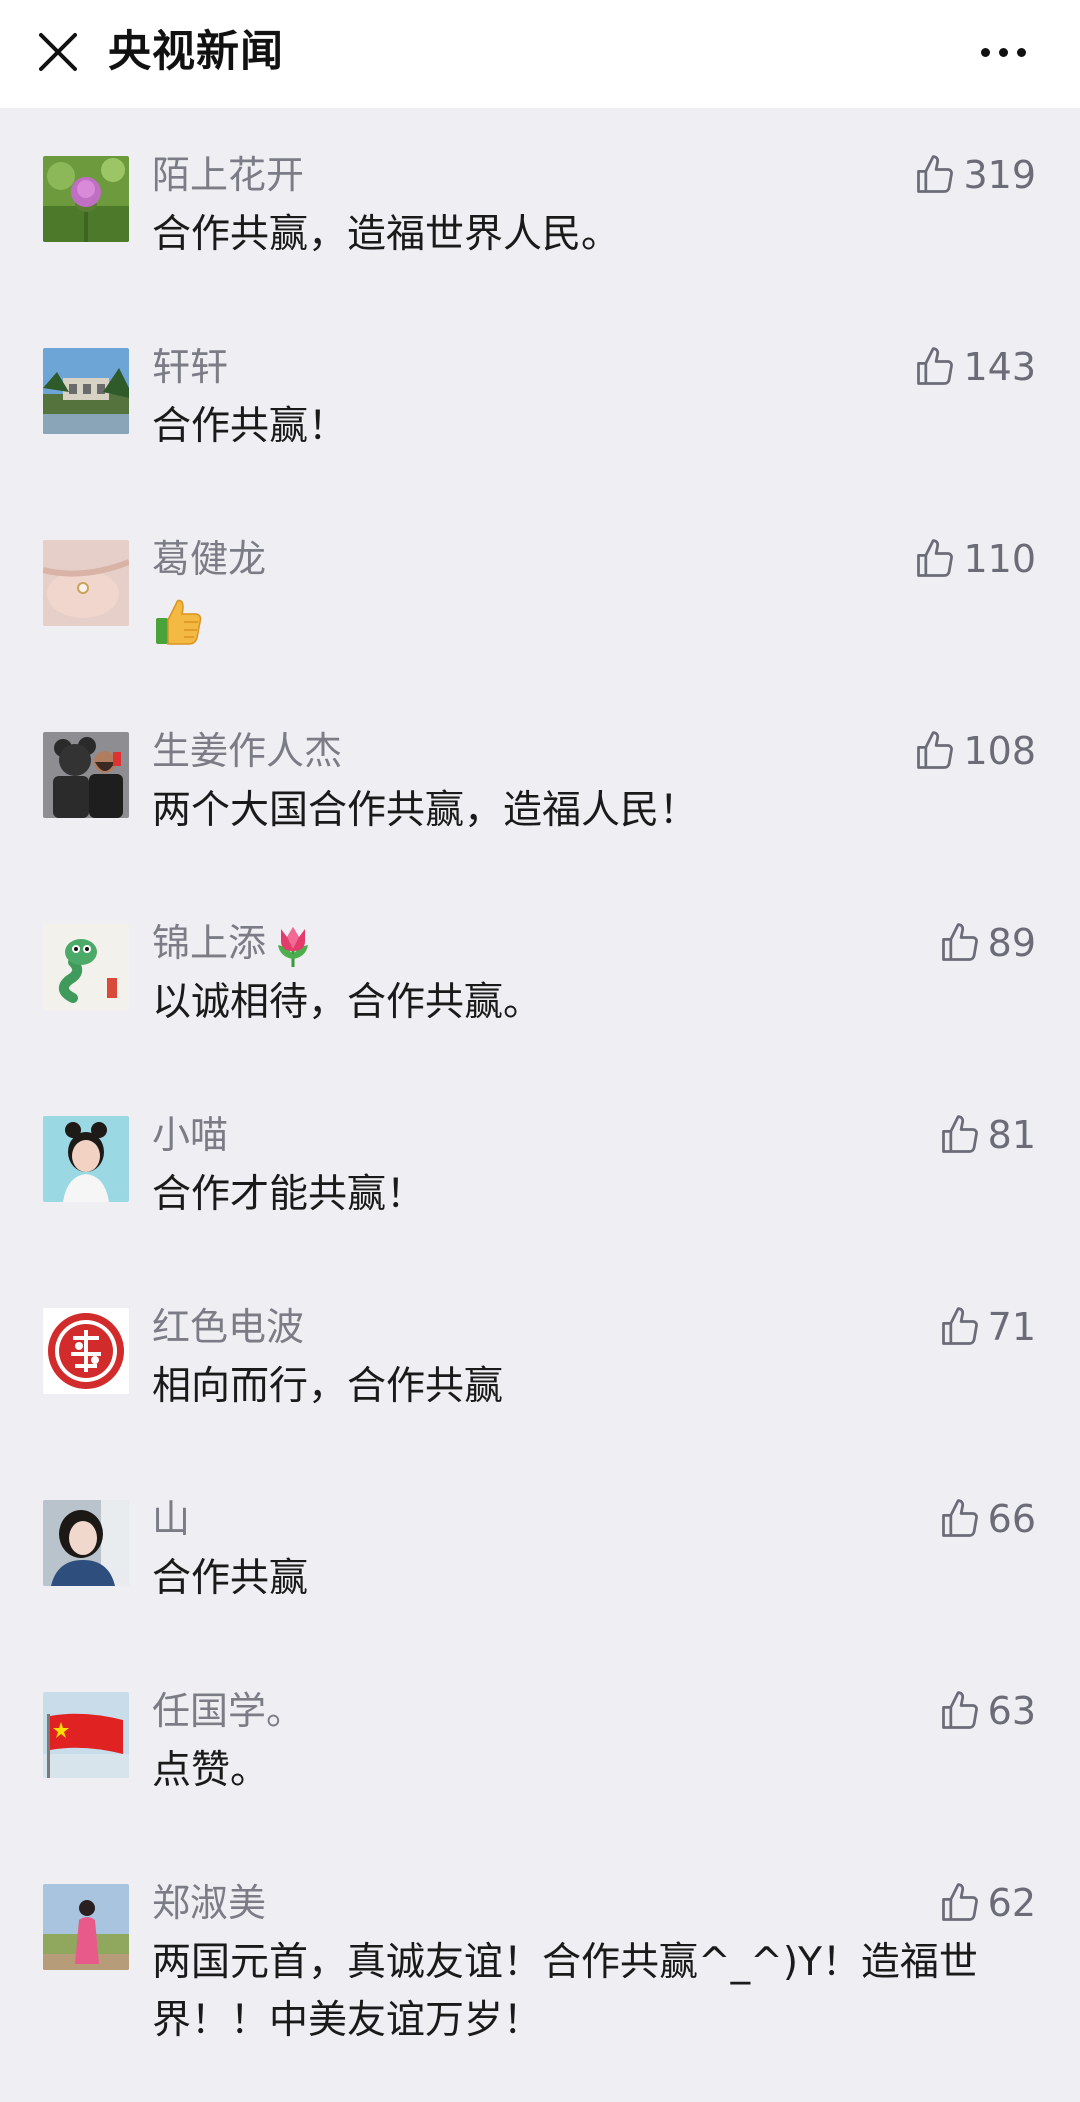 The width and height of the screenshot is (1080, 2102). Describe the element at coordinates (228, 1327) in the screenshot. I see `comment-nickname: 红色电波` at that location.